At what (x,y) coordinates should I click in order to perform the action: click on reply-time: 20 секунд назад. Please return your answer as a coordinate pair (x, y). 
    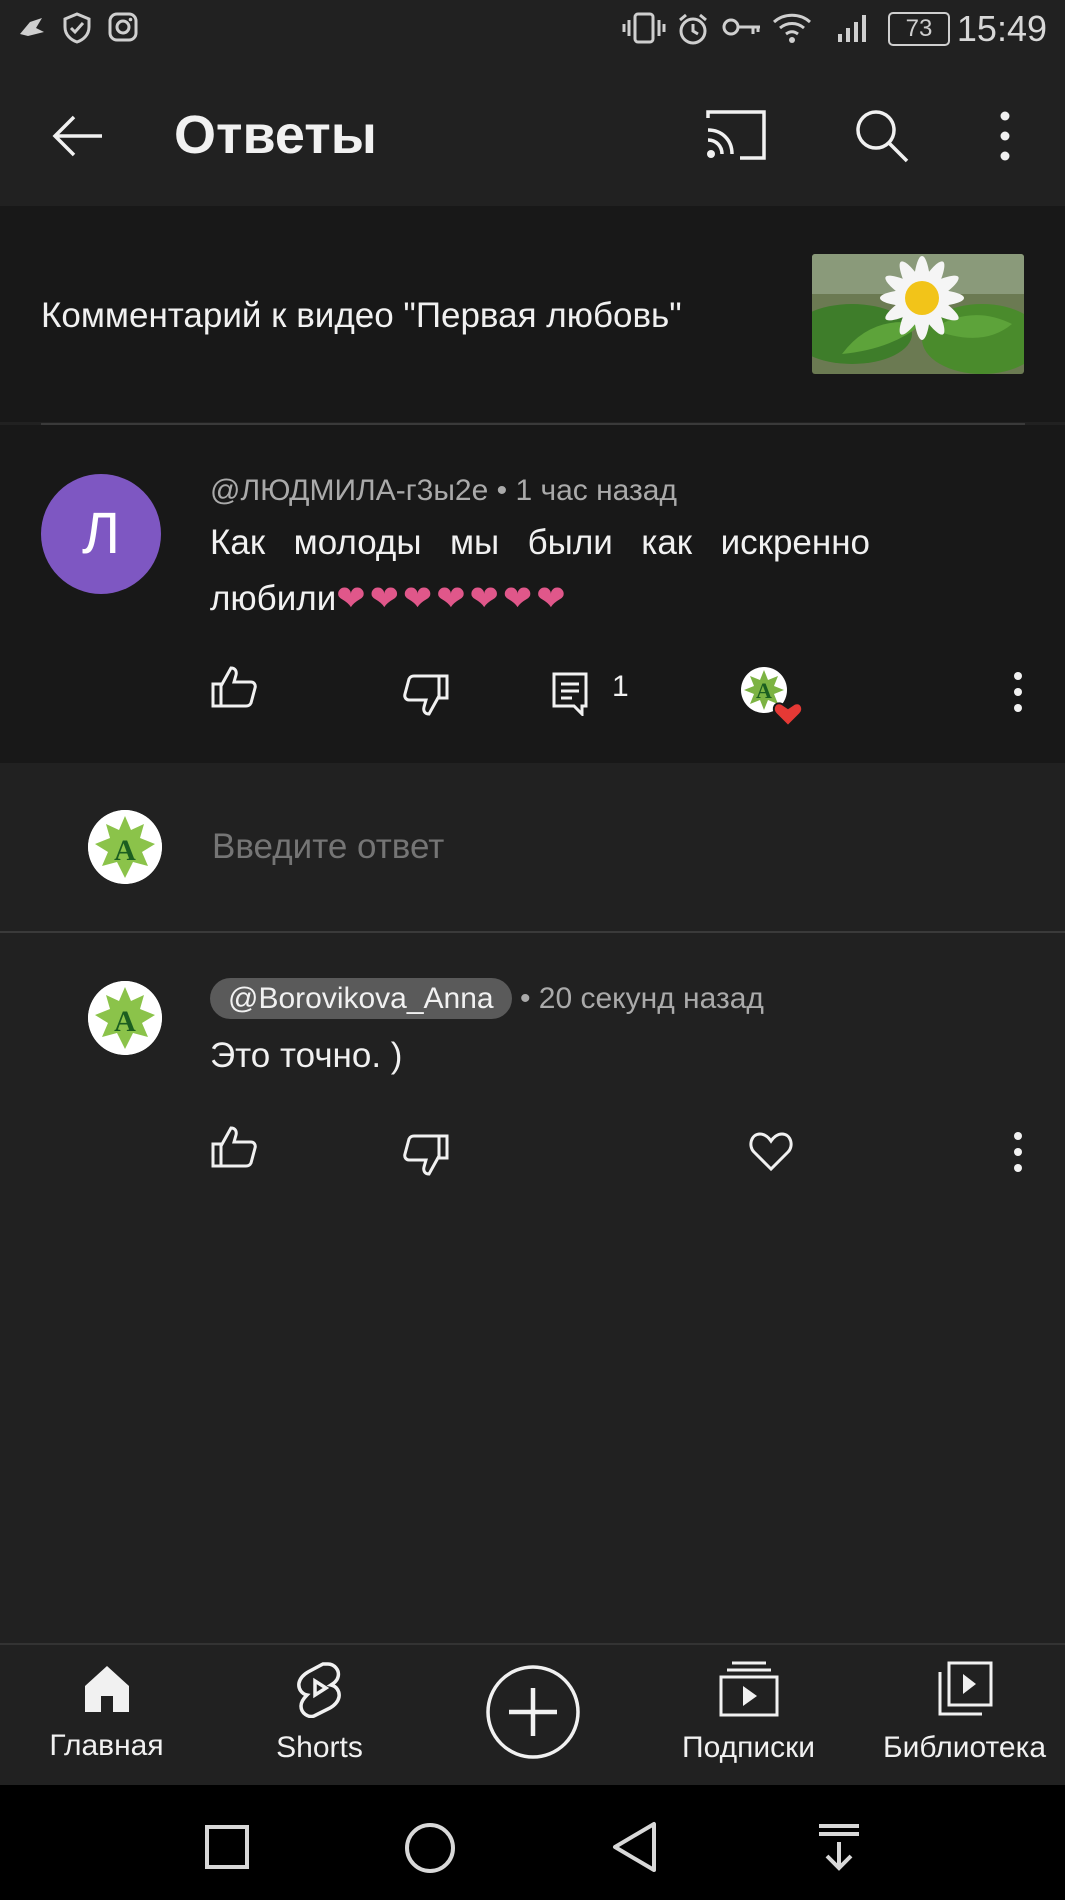
    Looking at the image, I should click on (651, 998).